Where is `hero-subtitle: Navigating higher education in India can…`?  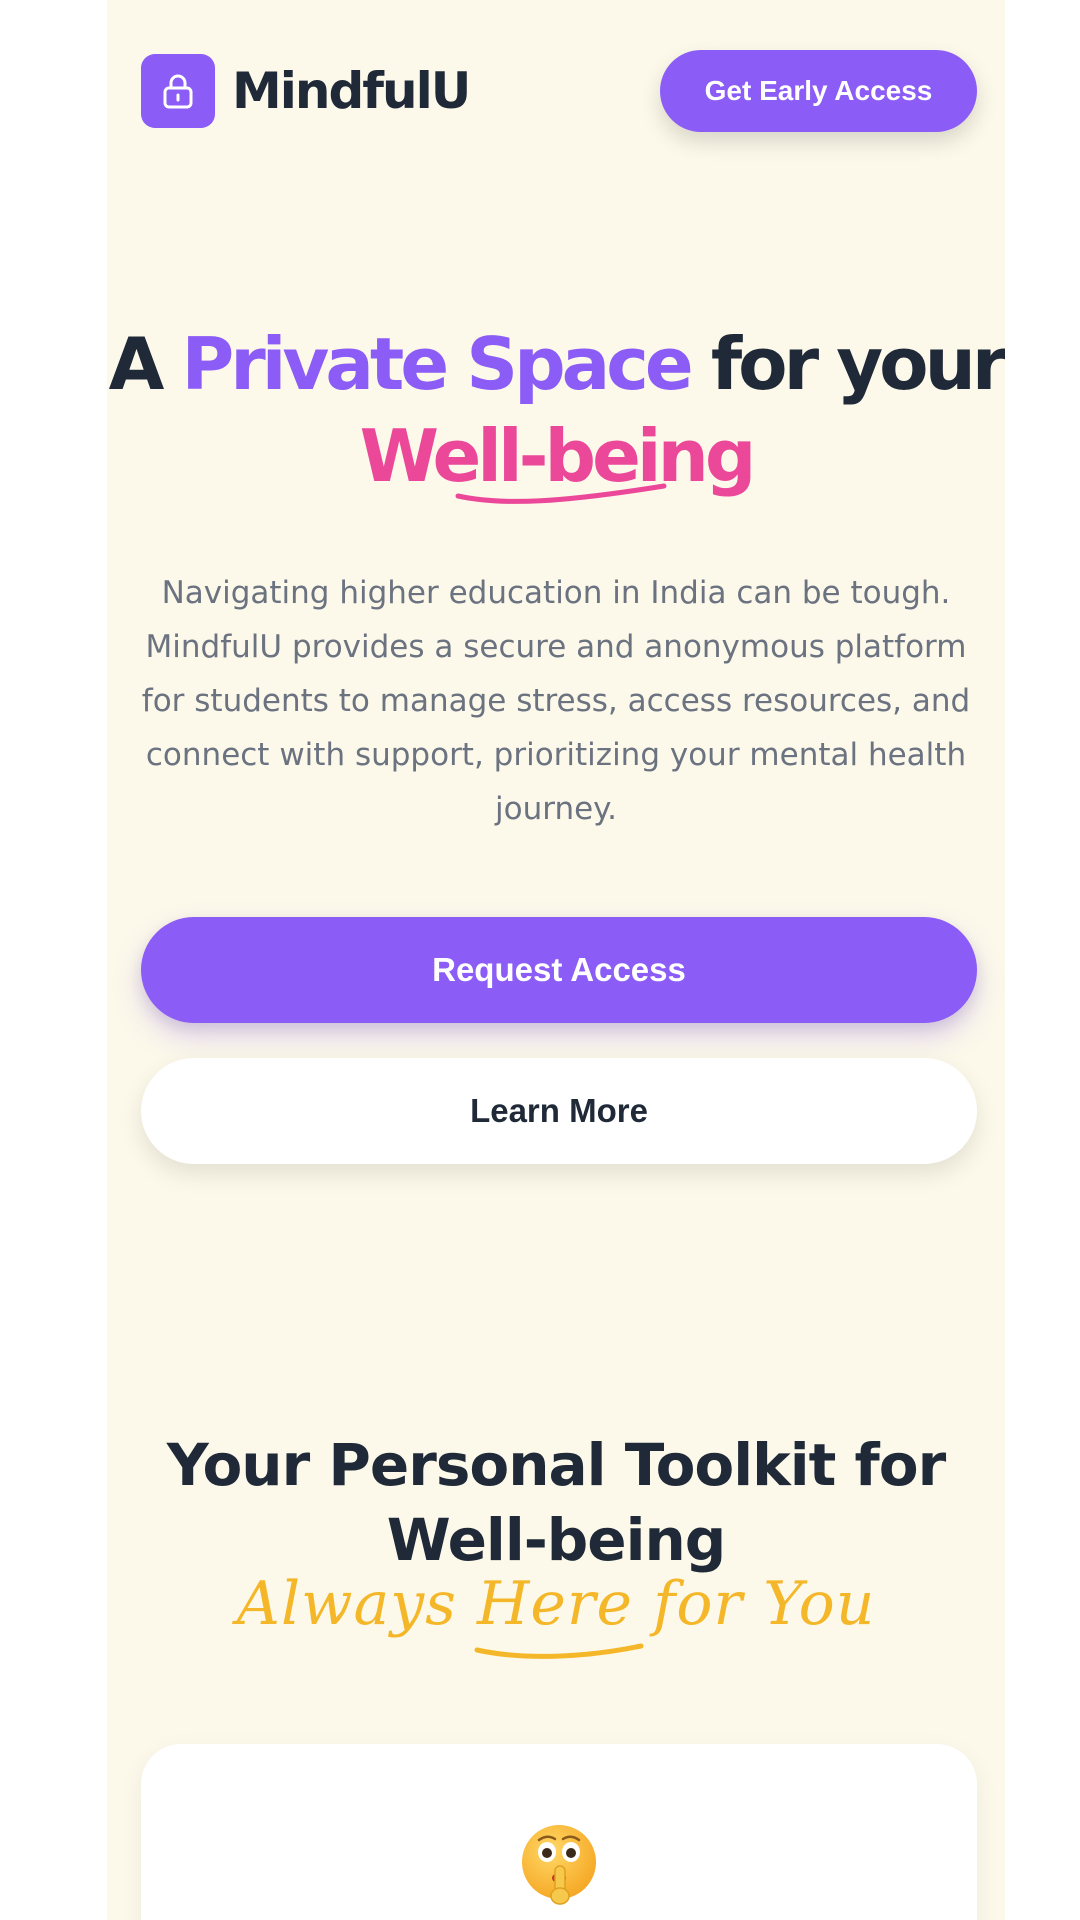 hero-subtitle: Navigating higher education in India can… is located at coordinates (556, 701).